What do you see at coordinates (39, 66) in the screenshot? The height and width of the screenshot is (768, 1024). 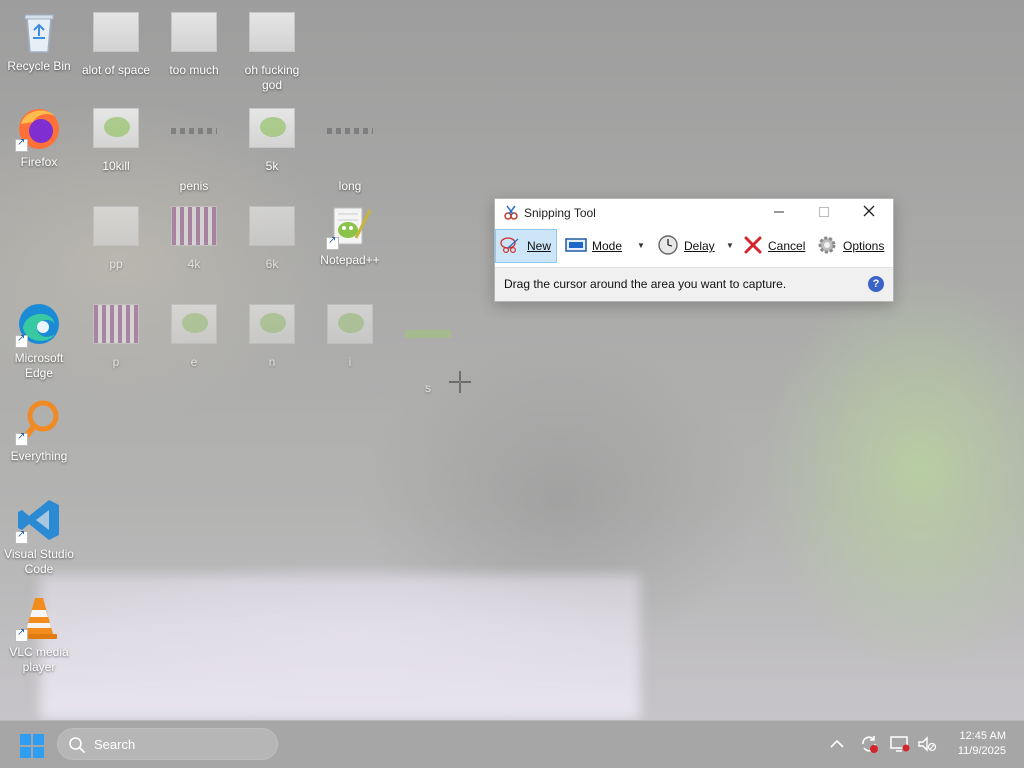 I see `desktop-icon-label: Recycle Bin` at bounding box center [39, 66].